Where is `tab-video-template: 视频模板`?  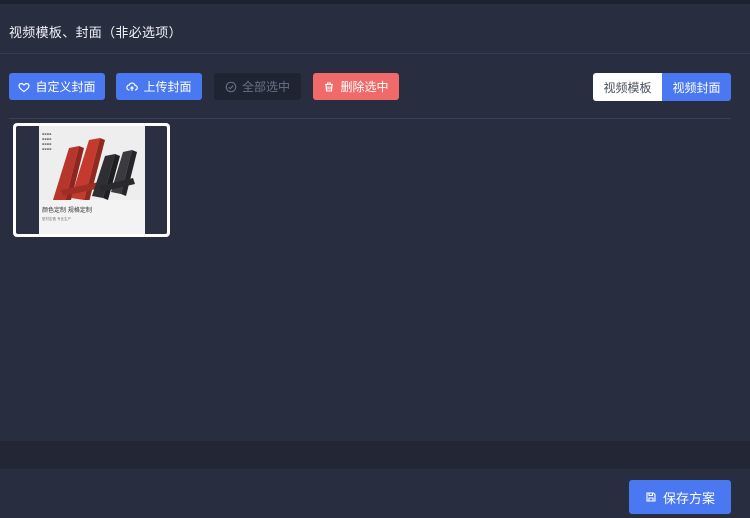
tab-video-template: 视频模板 is located at coordinates (627, 87).